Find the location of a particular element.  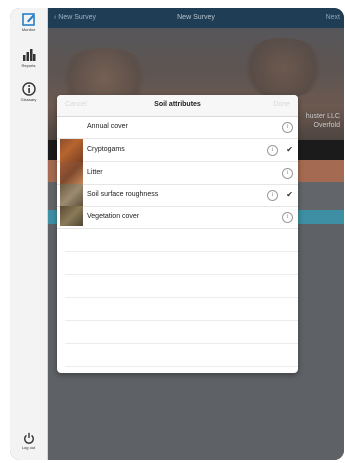

sidebar-item-label: Monitor is located at coordinates (28, 29).